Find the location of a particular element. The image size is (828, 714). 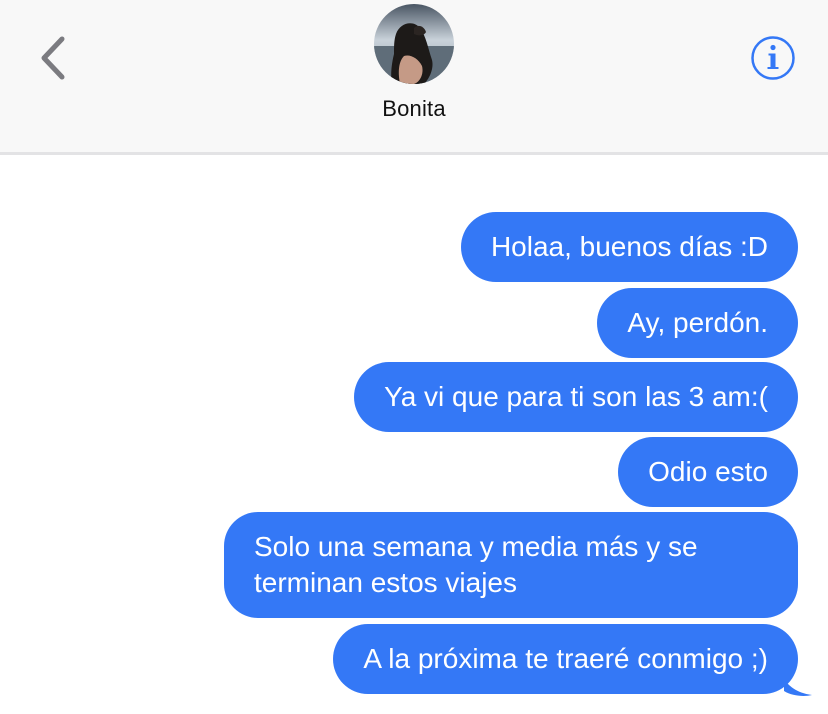

avatar is located at coordinates (414, 44).